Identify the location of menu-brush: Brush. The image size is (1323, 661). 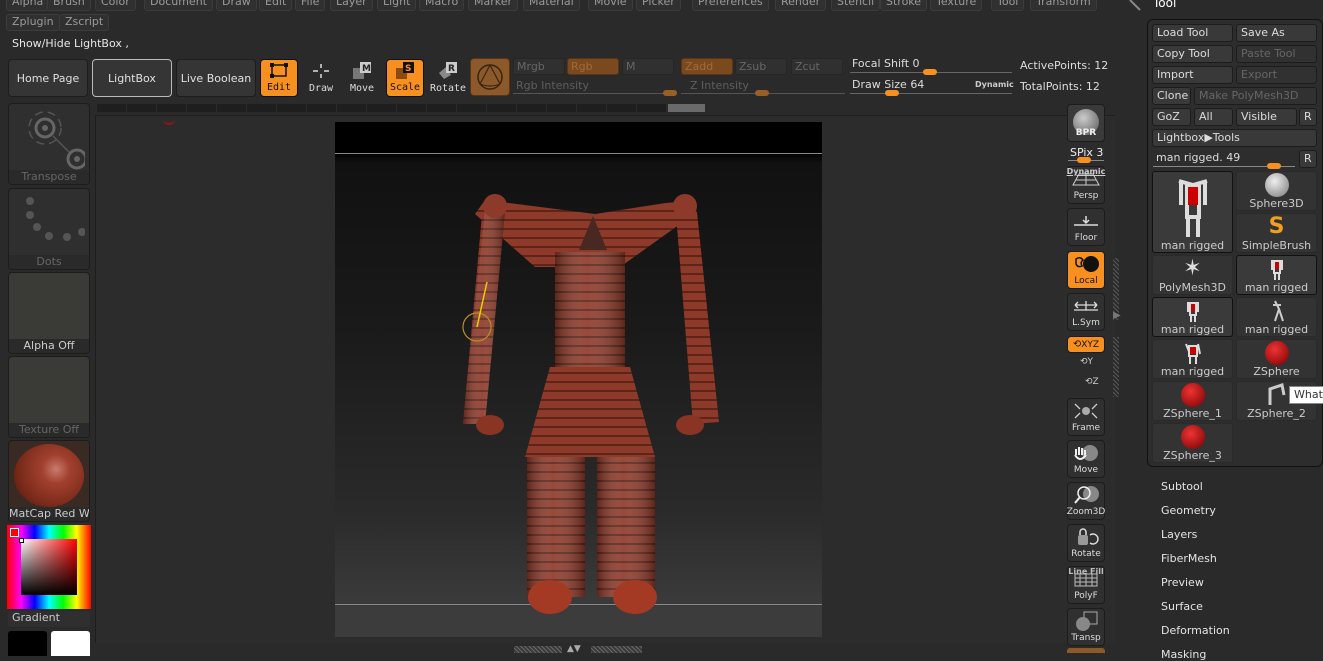
(69, 5).